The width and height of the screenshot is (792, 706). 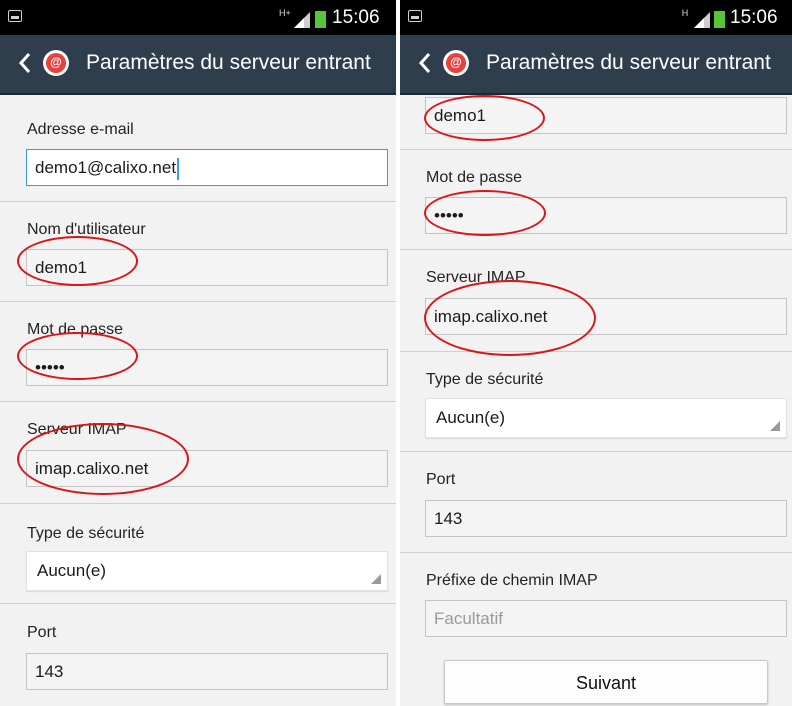 I want to click on email-label: Adresse e-mail, so click(x=80, y=129).